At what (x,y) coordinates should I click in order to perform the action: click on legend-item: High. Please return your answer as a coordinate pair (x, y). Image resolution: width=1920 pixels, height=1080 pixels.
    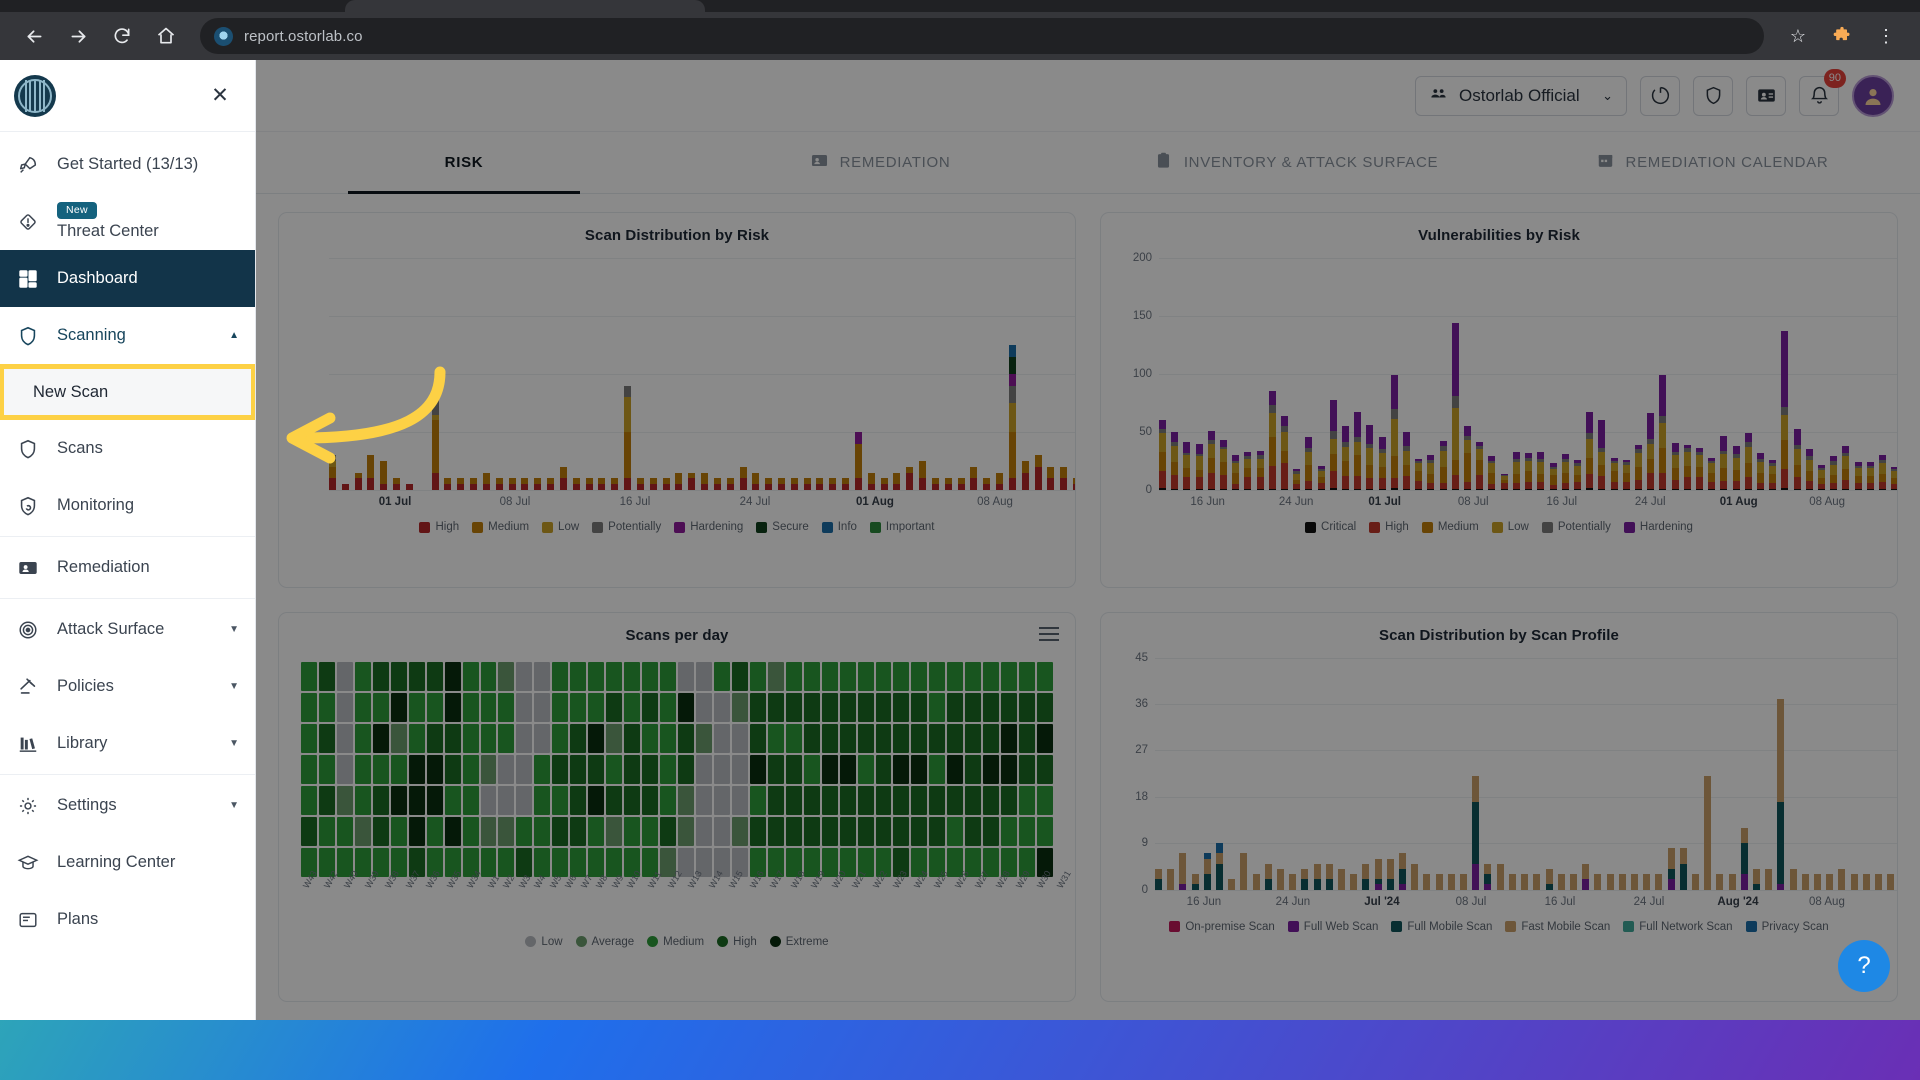
    Looking at the image, I should click on (737, 942).